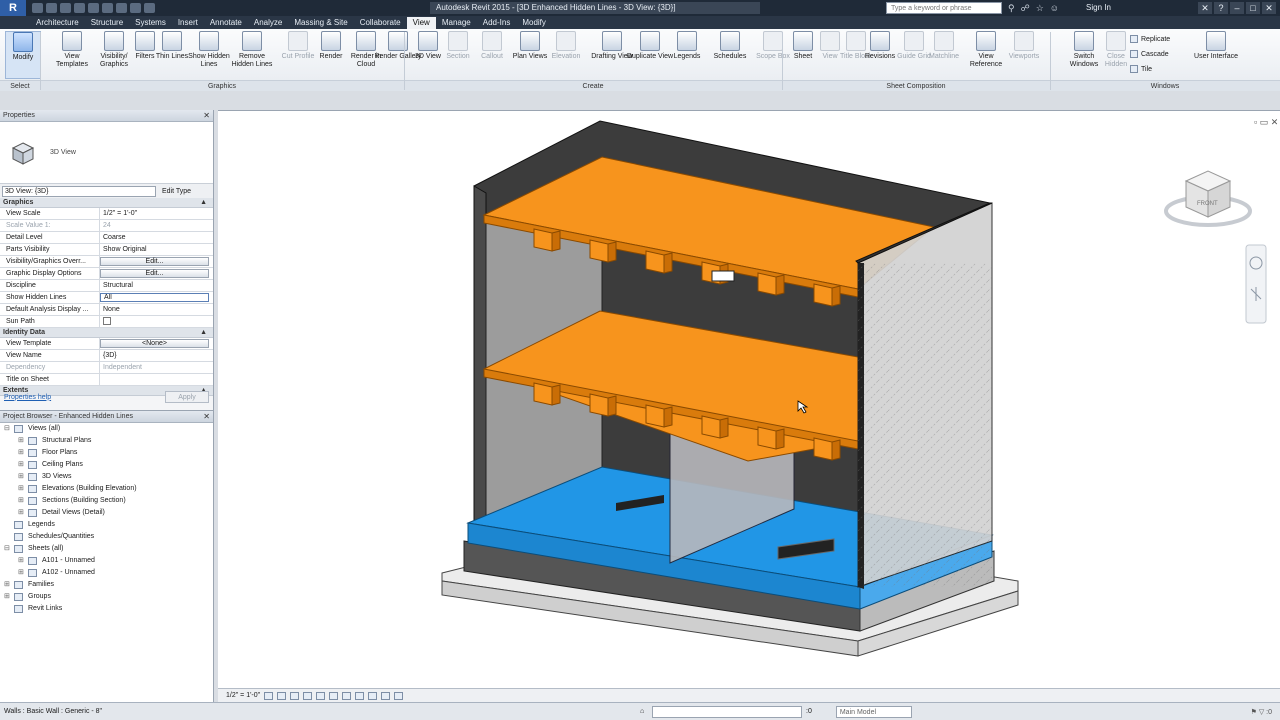 This screenshot has height=720, width=1280. I want to click on browser-node: ⊞ Families, so click(106, 585).